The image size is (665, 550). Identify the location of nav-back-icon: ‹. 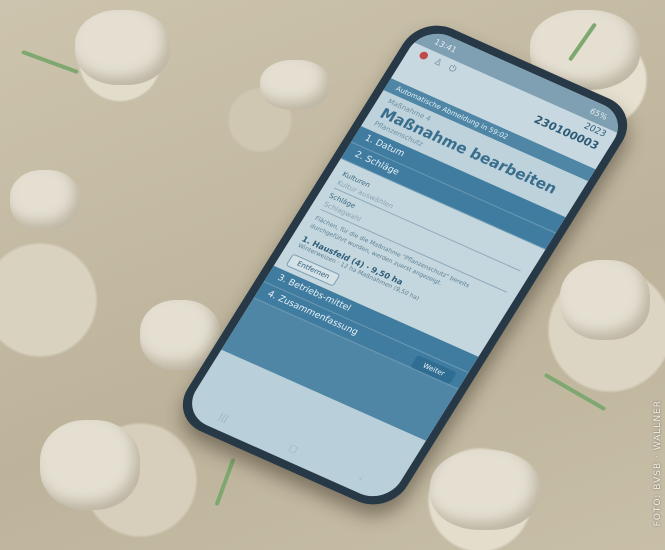
(360, 479).